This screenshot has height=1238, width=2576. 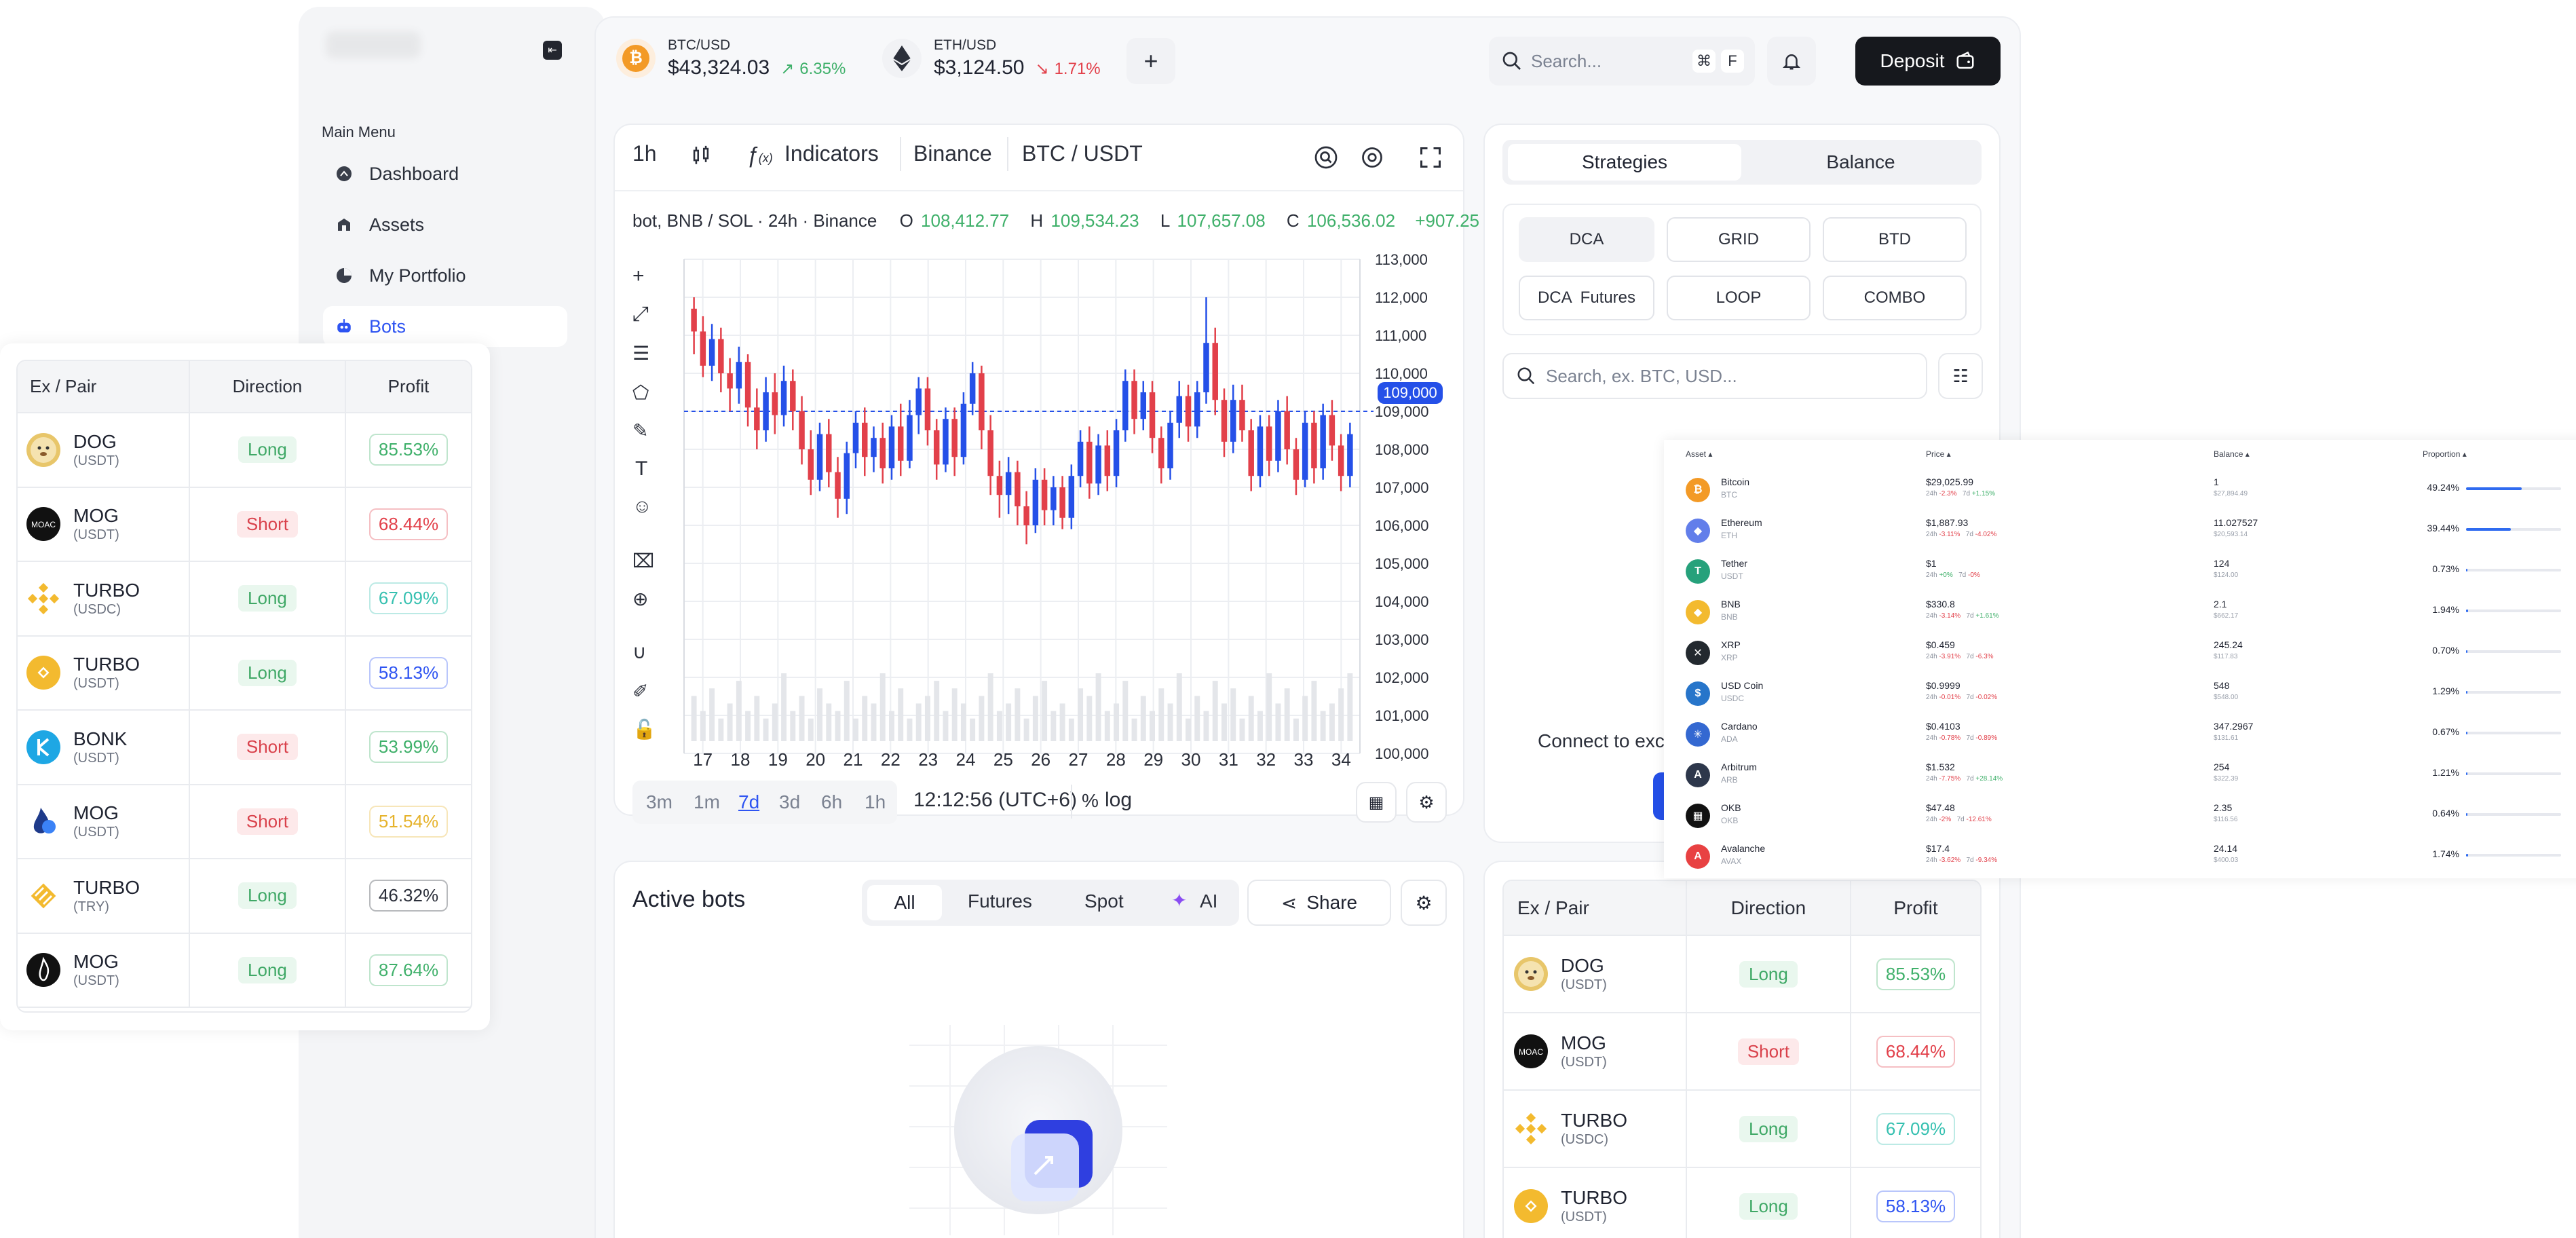 What do you see at coordinates (1624, 162) in the screenshot?
I see `tab-strategies: Strategies` at bounding box center [1624, 162].